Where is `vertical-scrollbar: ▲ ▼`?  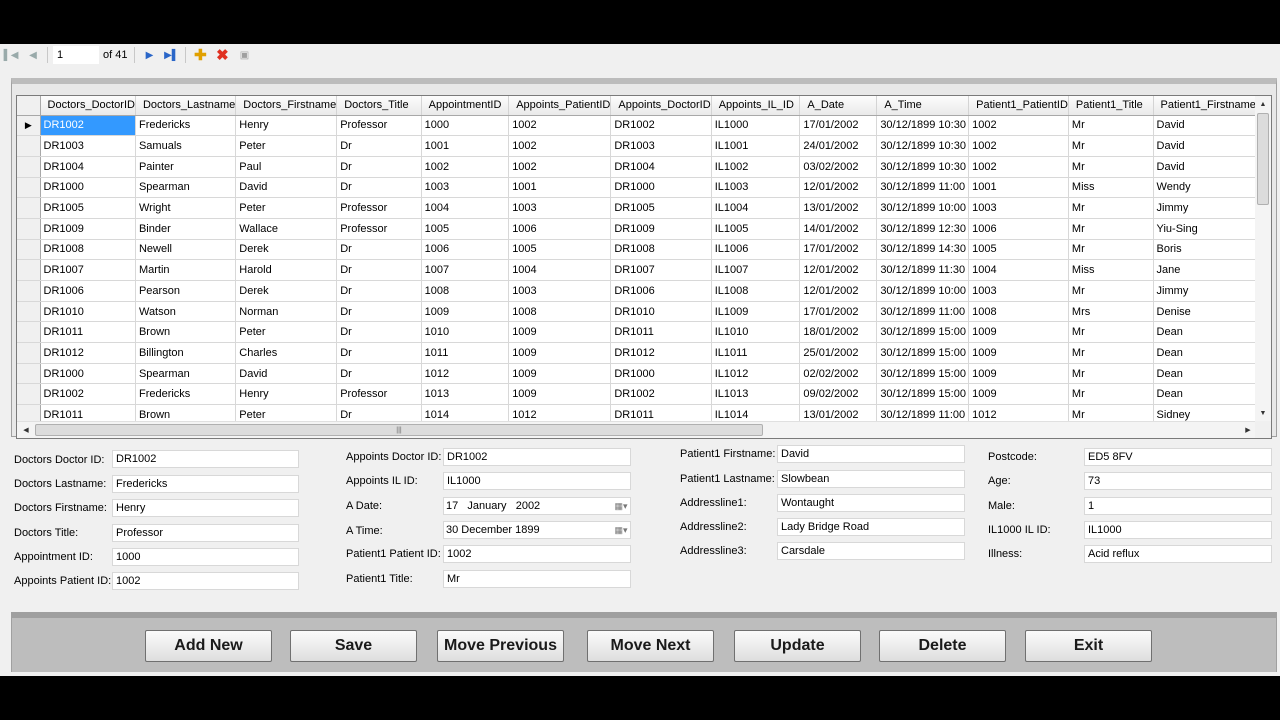 vertical-scrollbar: ▲ ▼ is located at coordinates (1263, 258).